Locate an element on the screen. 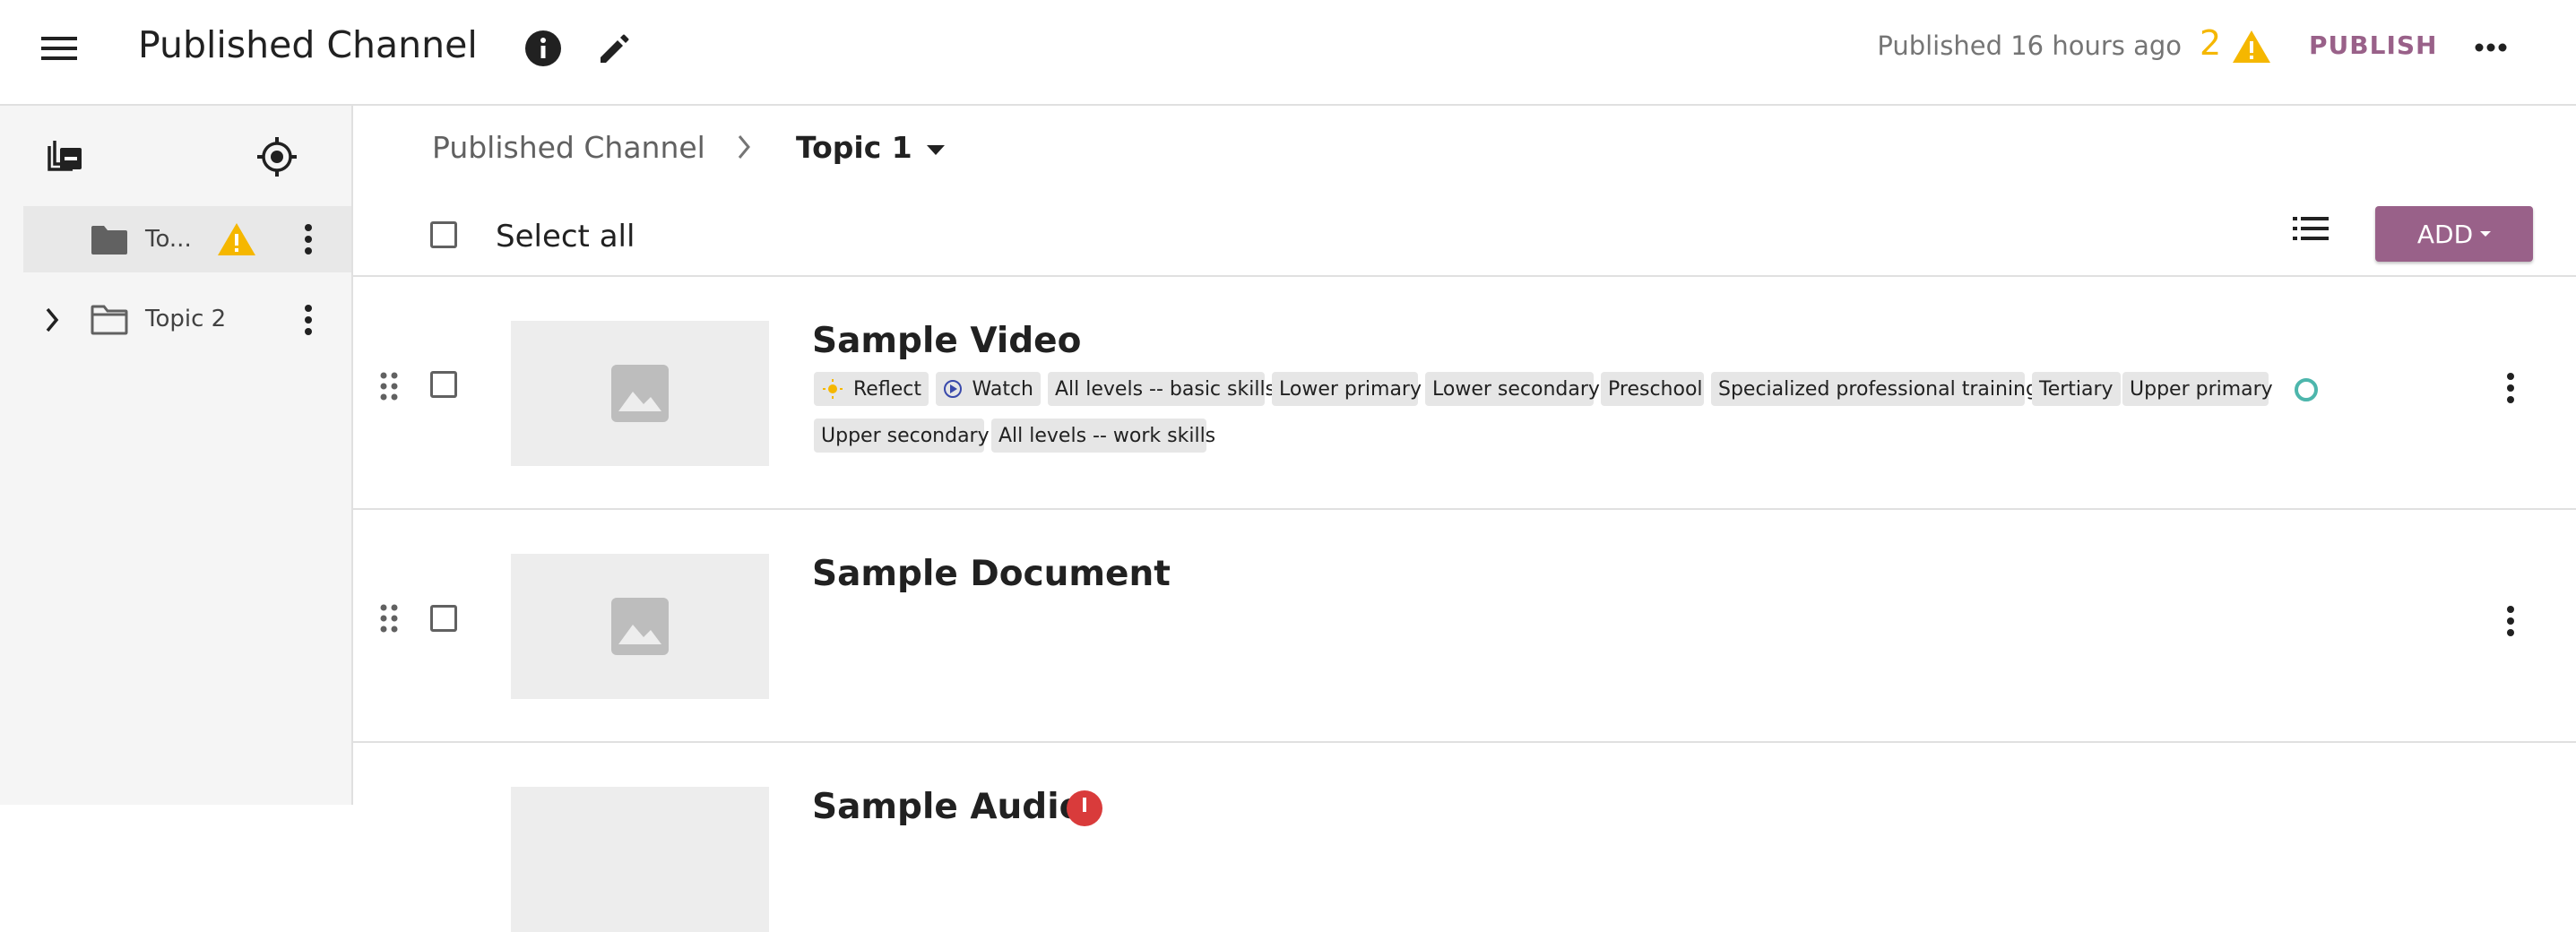 Image resolution: width=2576 pixels, height=932 pixels. error-icon is located at coordinates (1084, 808).